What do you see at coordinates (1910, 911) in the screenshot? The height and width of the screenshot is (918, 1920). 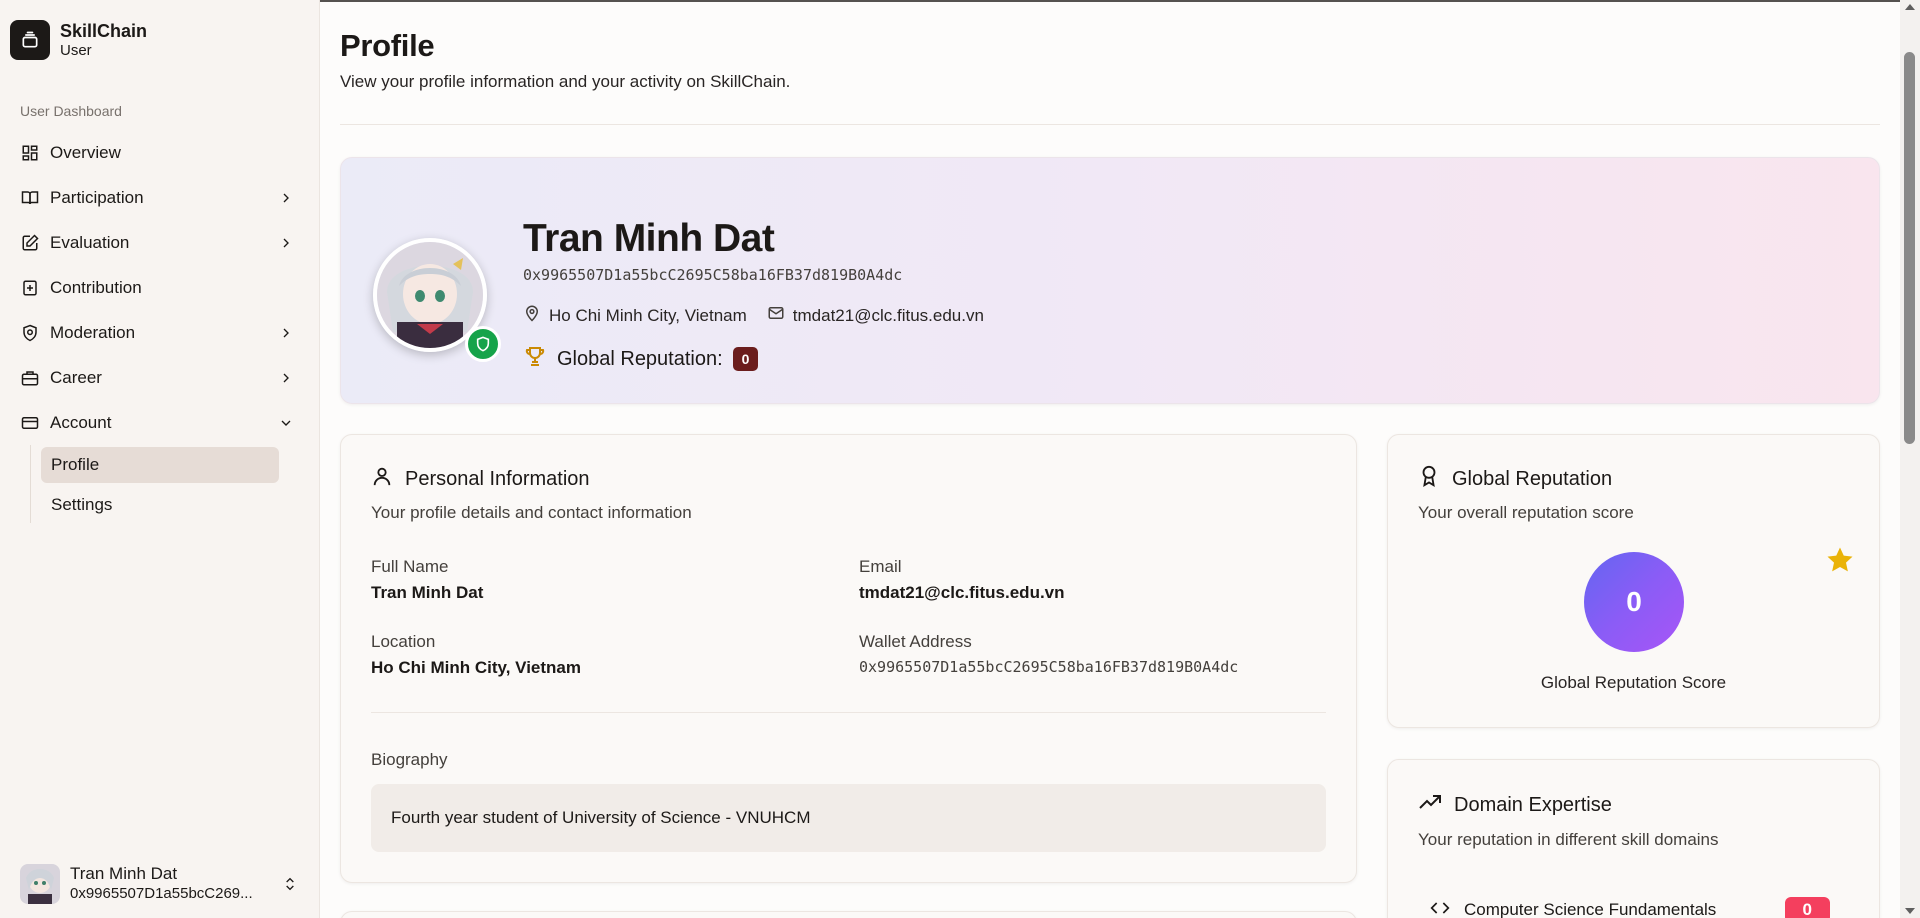 I see `scroll-down-arrow-icon` at bounding box center [1910, 911].